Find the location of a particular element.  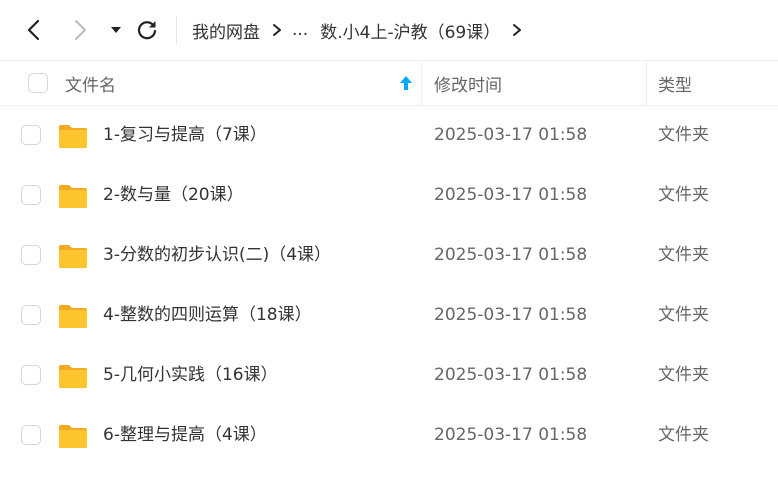

refresh-button is located at coordinates (147, 30).